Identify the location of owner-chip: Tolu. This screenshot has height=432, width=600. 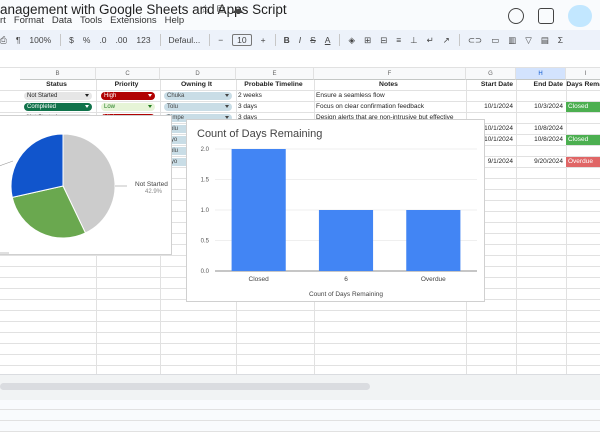
(198, 107).